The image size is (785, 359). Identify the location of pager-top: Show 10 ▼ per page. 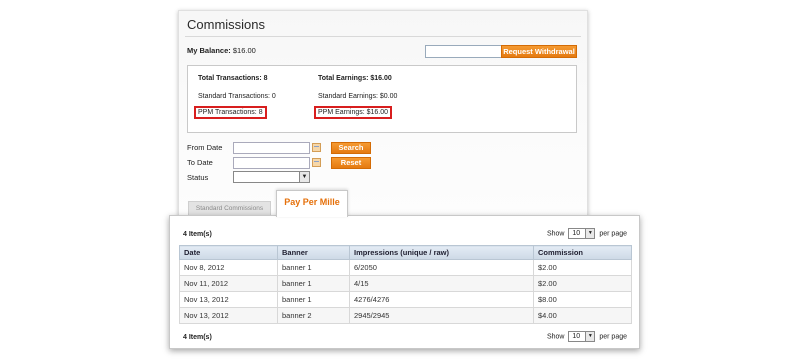
(587, 233).